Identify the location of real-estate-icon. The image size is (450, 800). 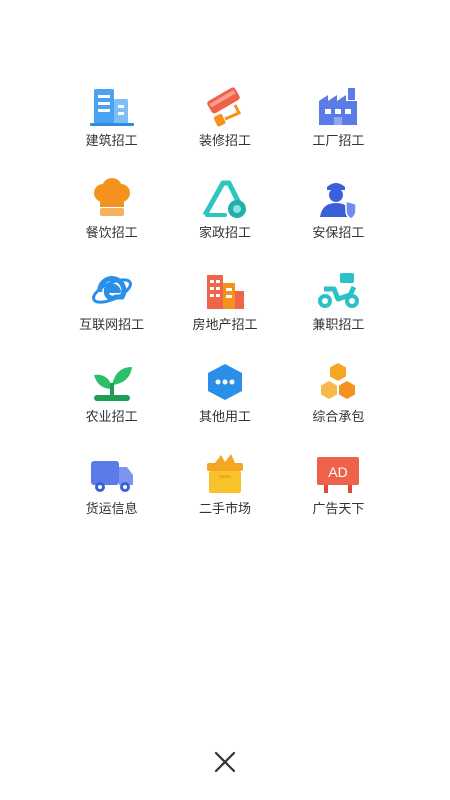
(225, 290).